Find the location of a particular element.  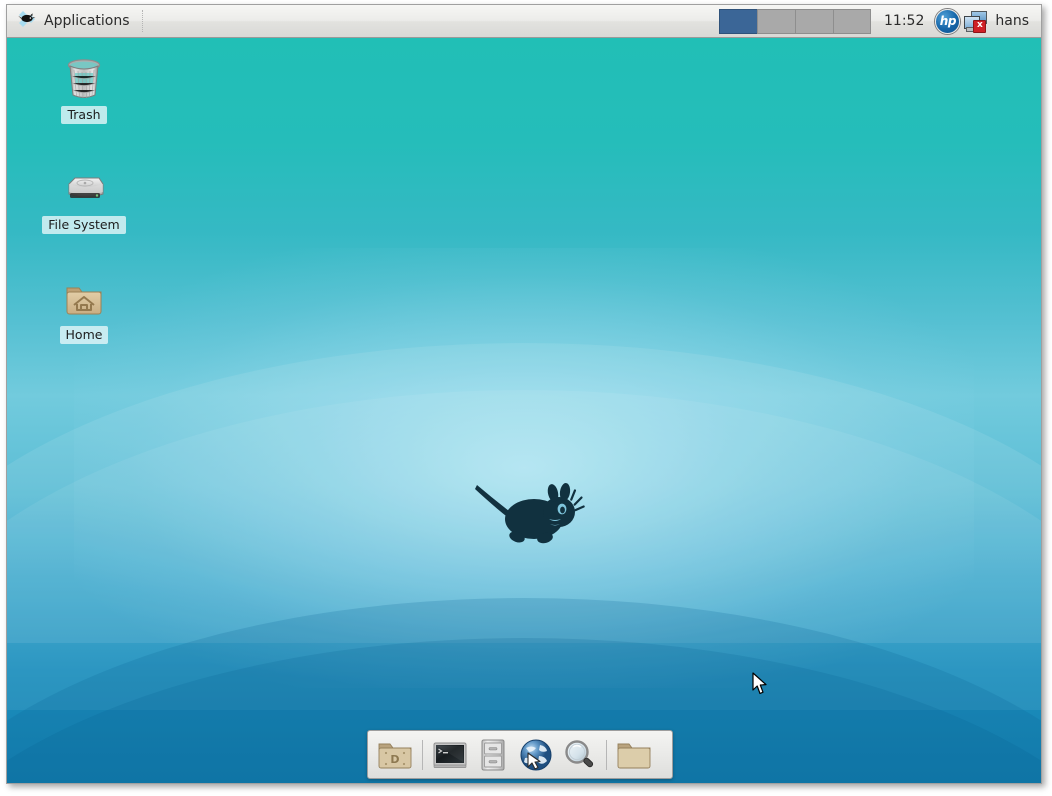

desktop-icon-file-system: File System is located at coordinates (84, 199).